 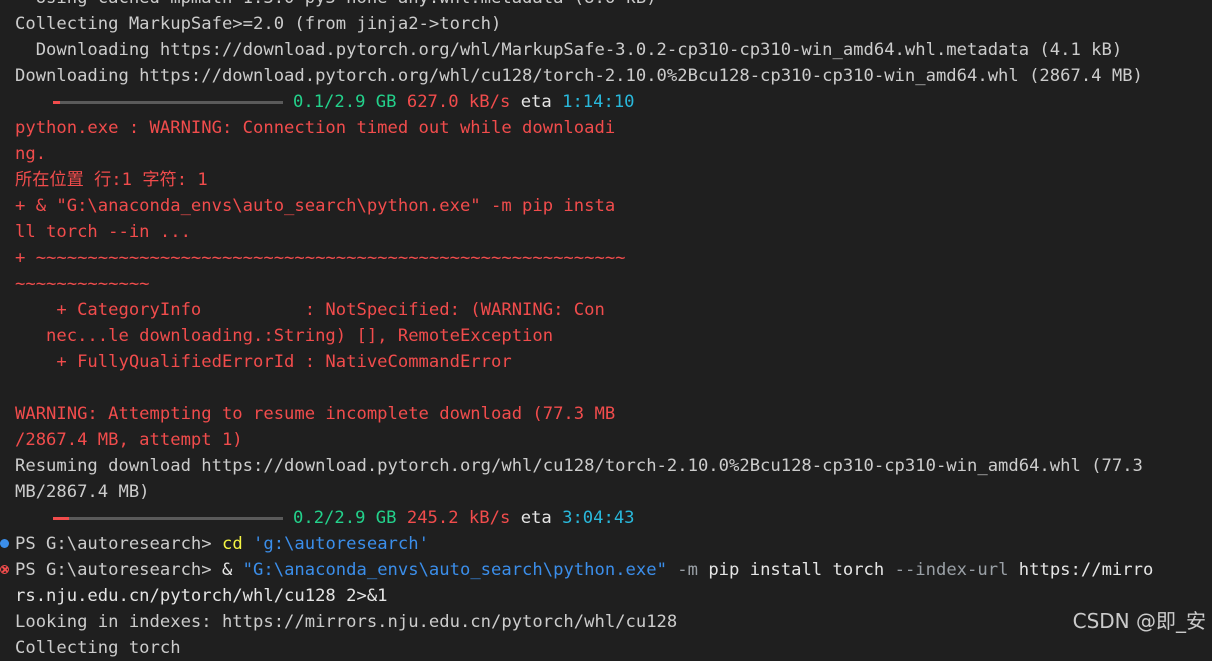 What do you see at coordinates (536, 102) in the screenshot?
I see `eta-label-1: eta` at bounding box center [536, 102].